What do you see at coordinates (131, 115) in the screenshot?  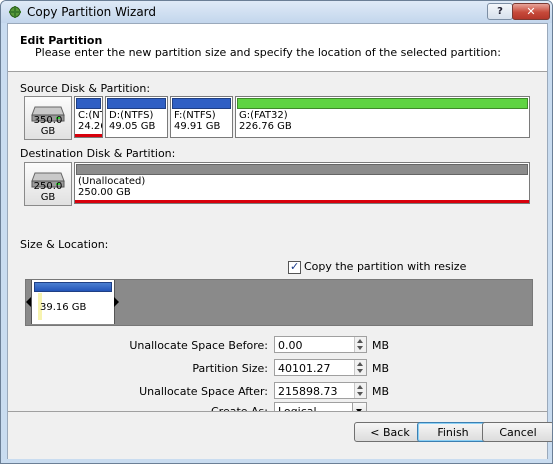 I see `partition-name: D:(NTFS)` at bounding box center [131, 115].